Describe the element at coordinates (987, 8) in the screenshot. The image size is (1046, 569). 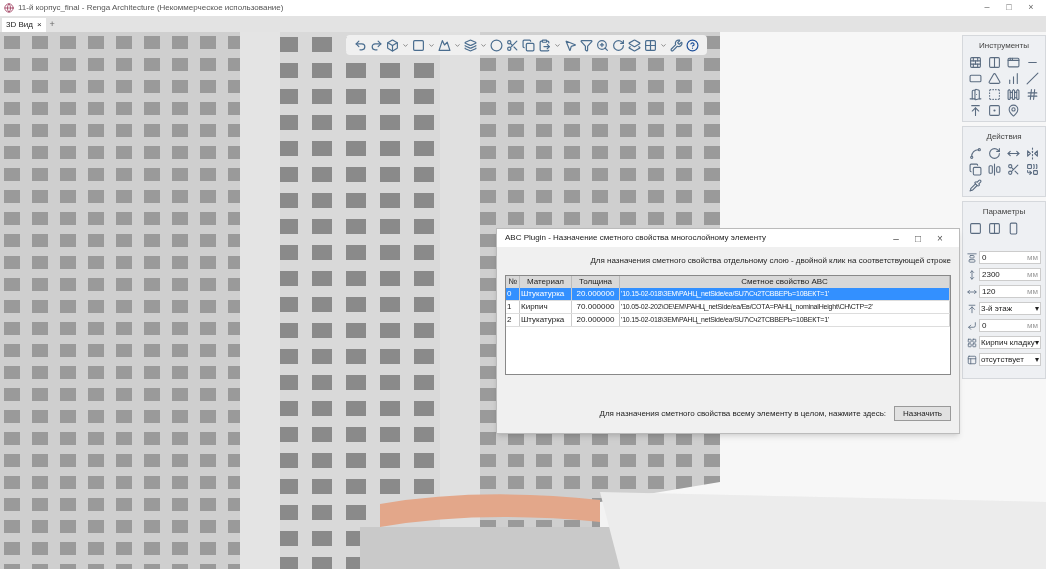
I see `window-control: –` at that location.